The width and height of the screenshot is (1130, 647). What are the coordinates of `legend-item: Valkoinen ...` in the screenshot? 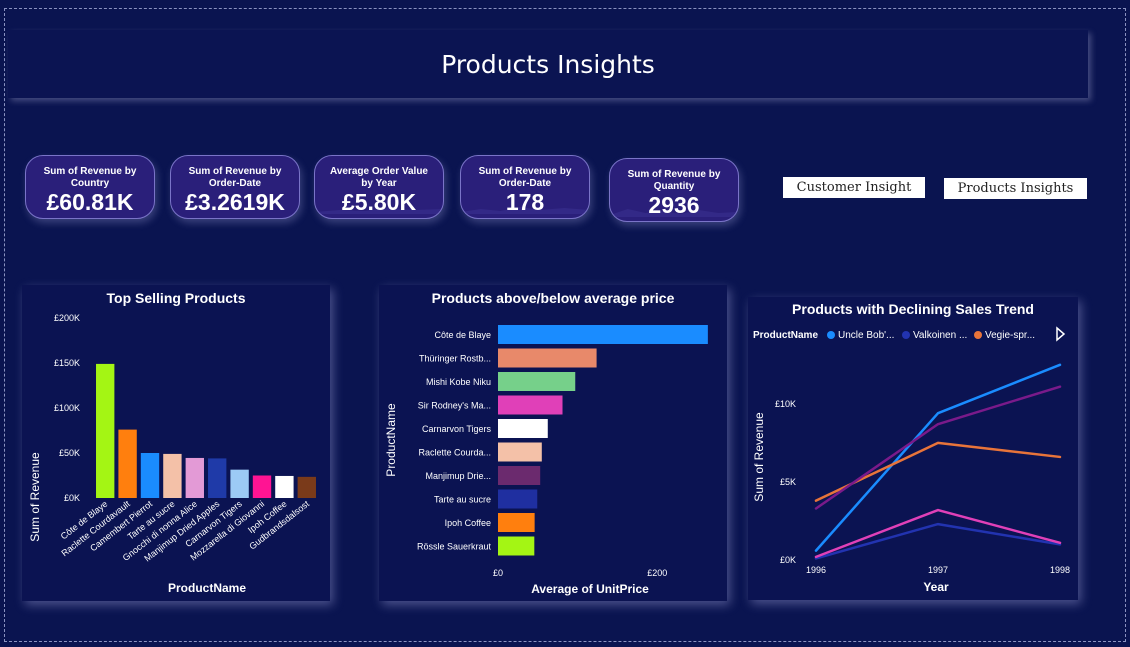 It's located at (940, 335).